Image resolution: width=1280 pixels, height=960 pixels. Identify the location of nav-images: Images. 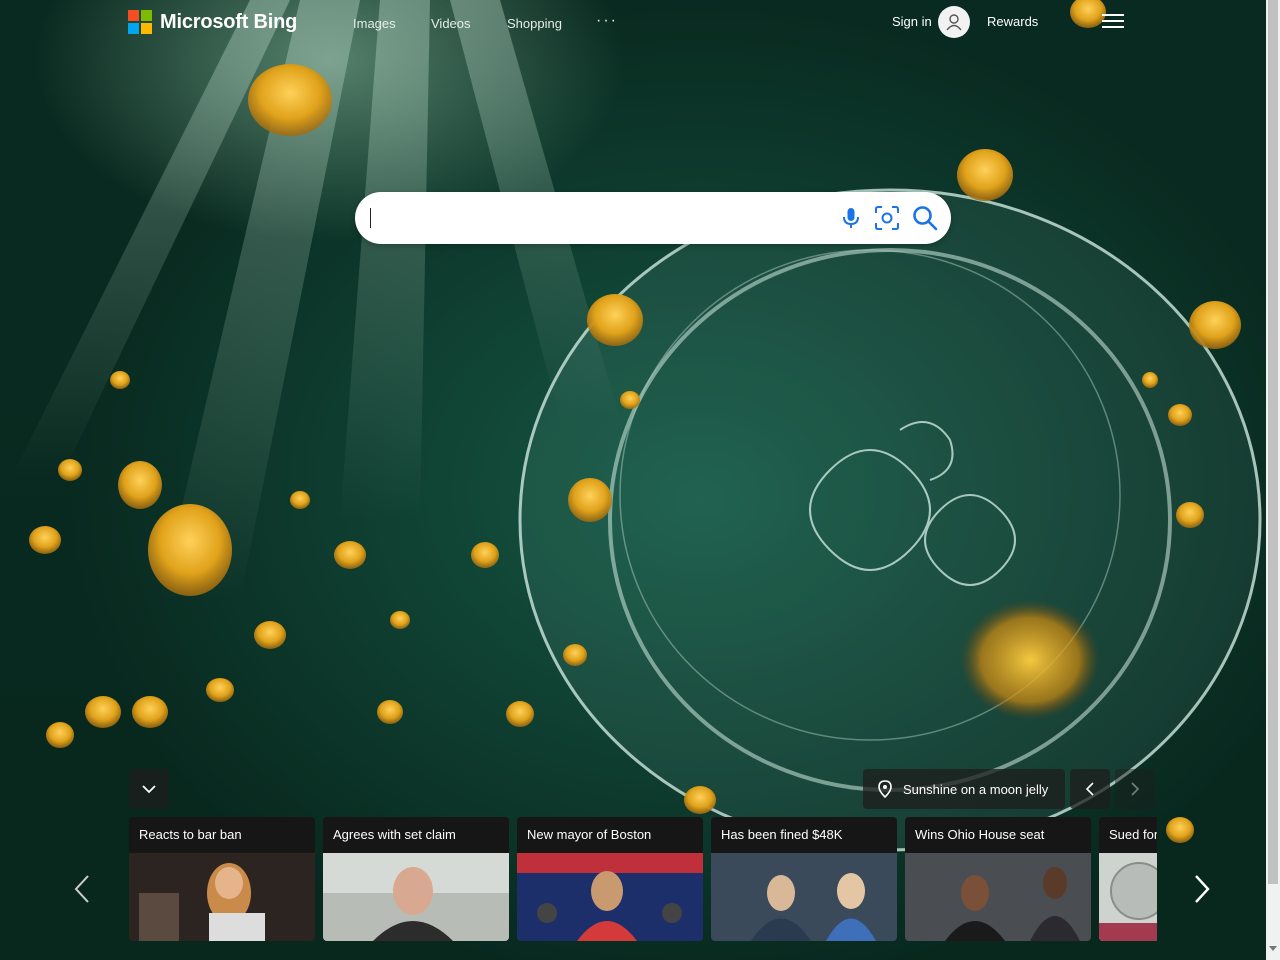
(374, 23).